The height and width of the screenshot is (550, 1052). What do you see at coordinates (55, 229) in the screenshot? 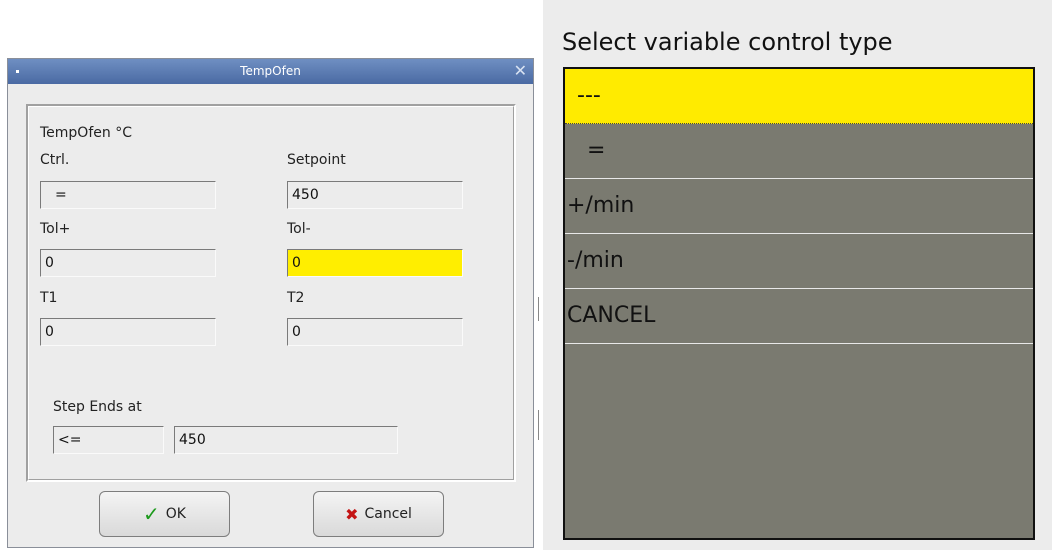
I see `tolplus-label: Tol+` at bounding box center [55, 229].